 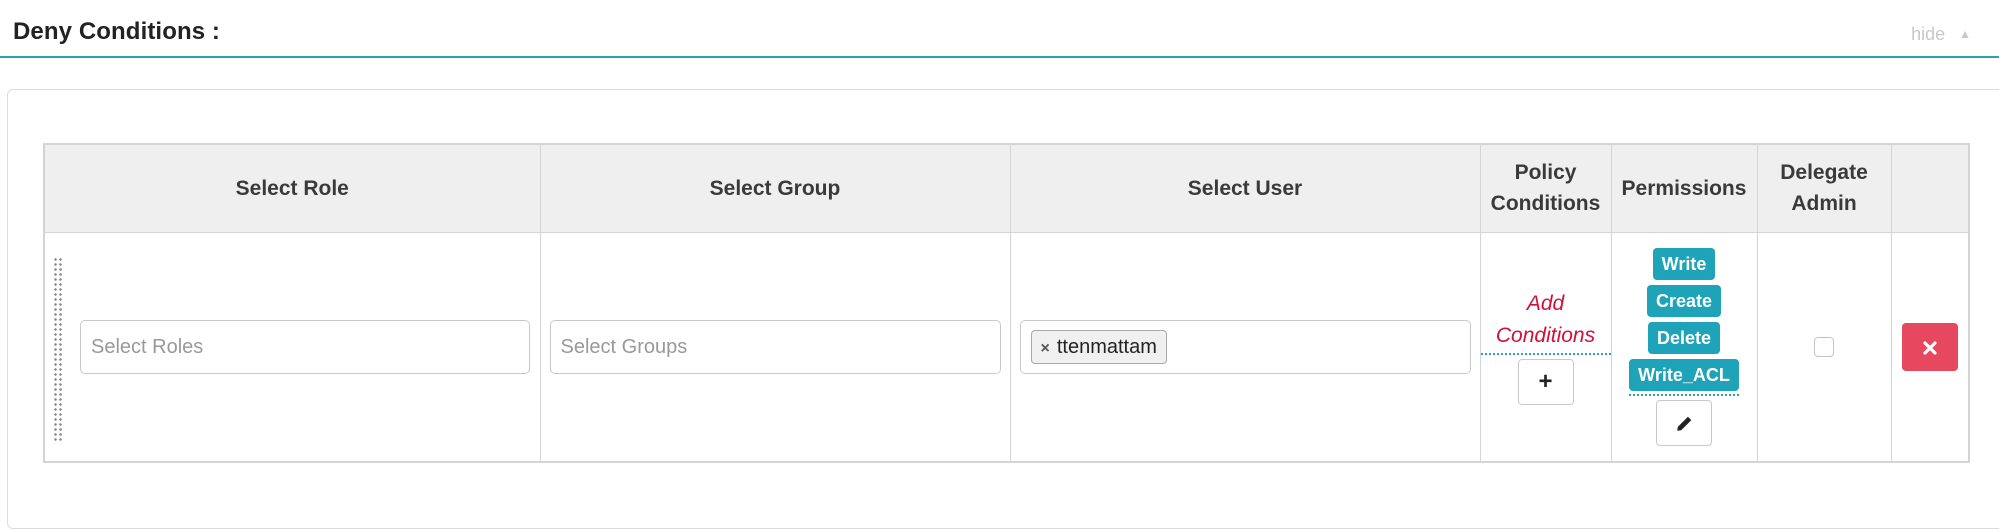 What do you see at coordinates (1245, 188) in the screenshot?
I see `header-select-user: Select User` at bounding box center [1245, 188].